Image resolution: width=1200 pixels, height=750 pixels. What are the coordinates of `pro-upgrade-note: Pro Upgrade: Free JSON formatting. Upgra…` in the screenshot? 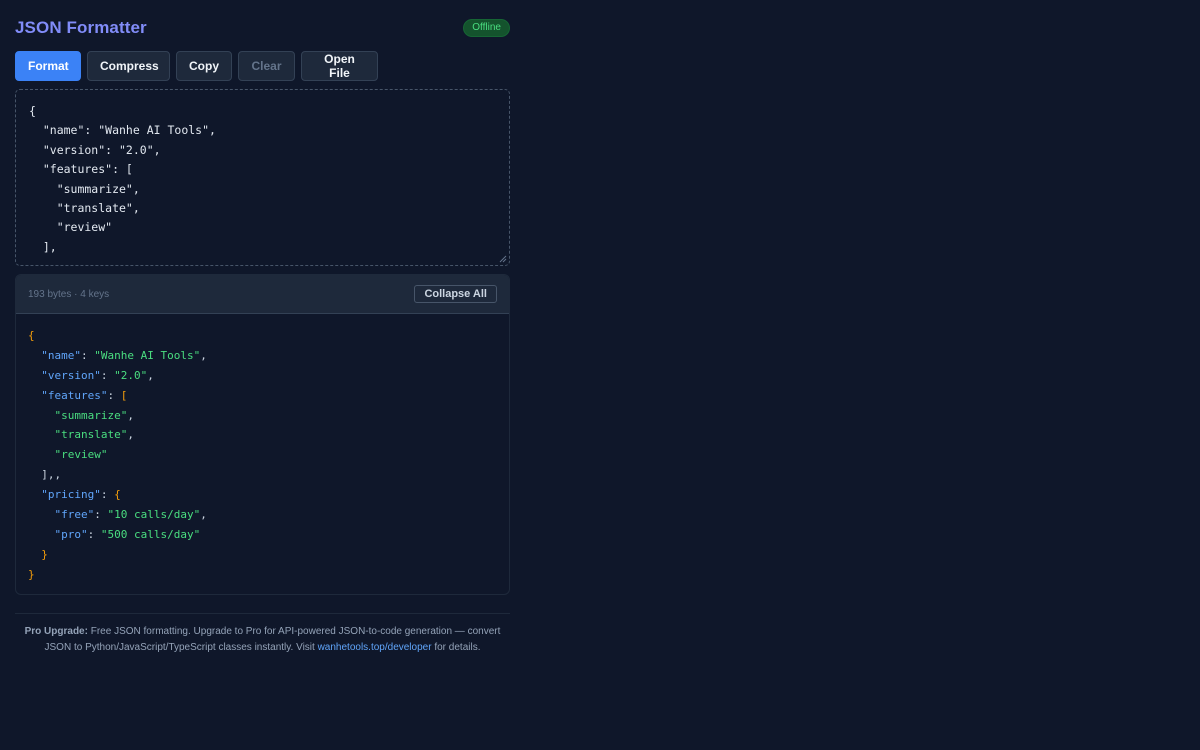 It's located at (262, 634).